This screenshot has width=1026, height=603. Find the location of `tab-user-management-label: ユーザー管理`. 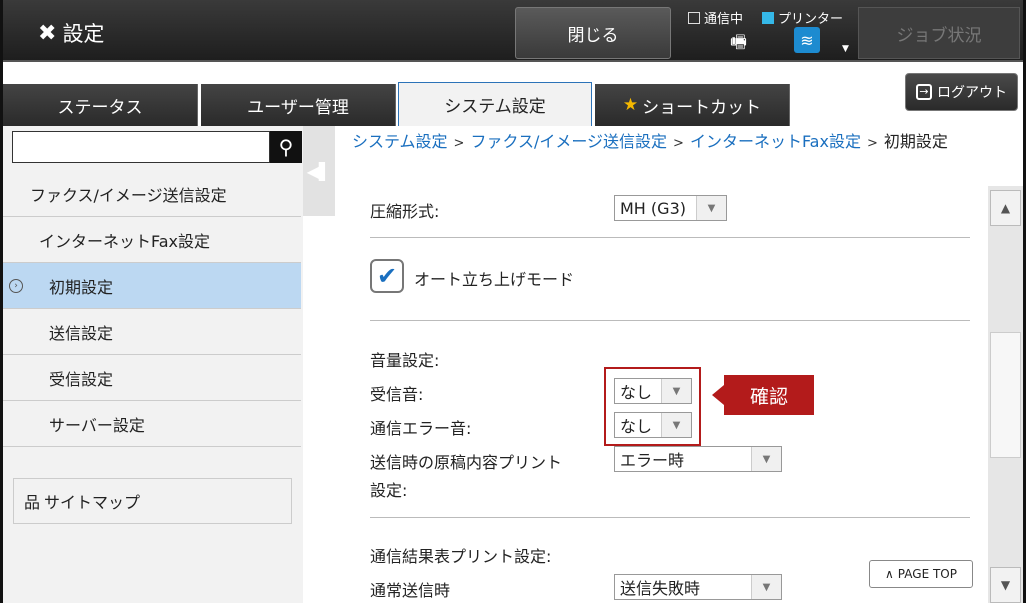

tab-user-management-label: ユーザー管理 is located at coordinates (298, 107).